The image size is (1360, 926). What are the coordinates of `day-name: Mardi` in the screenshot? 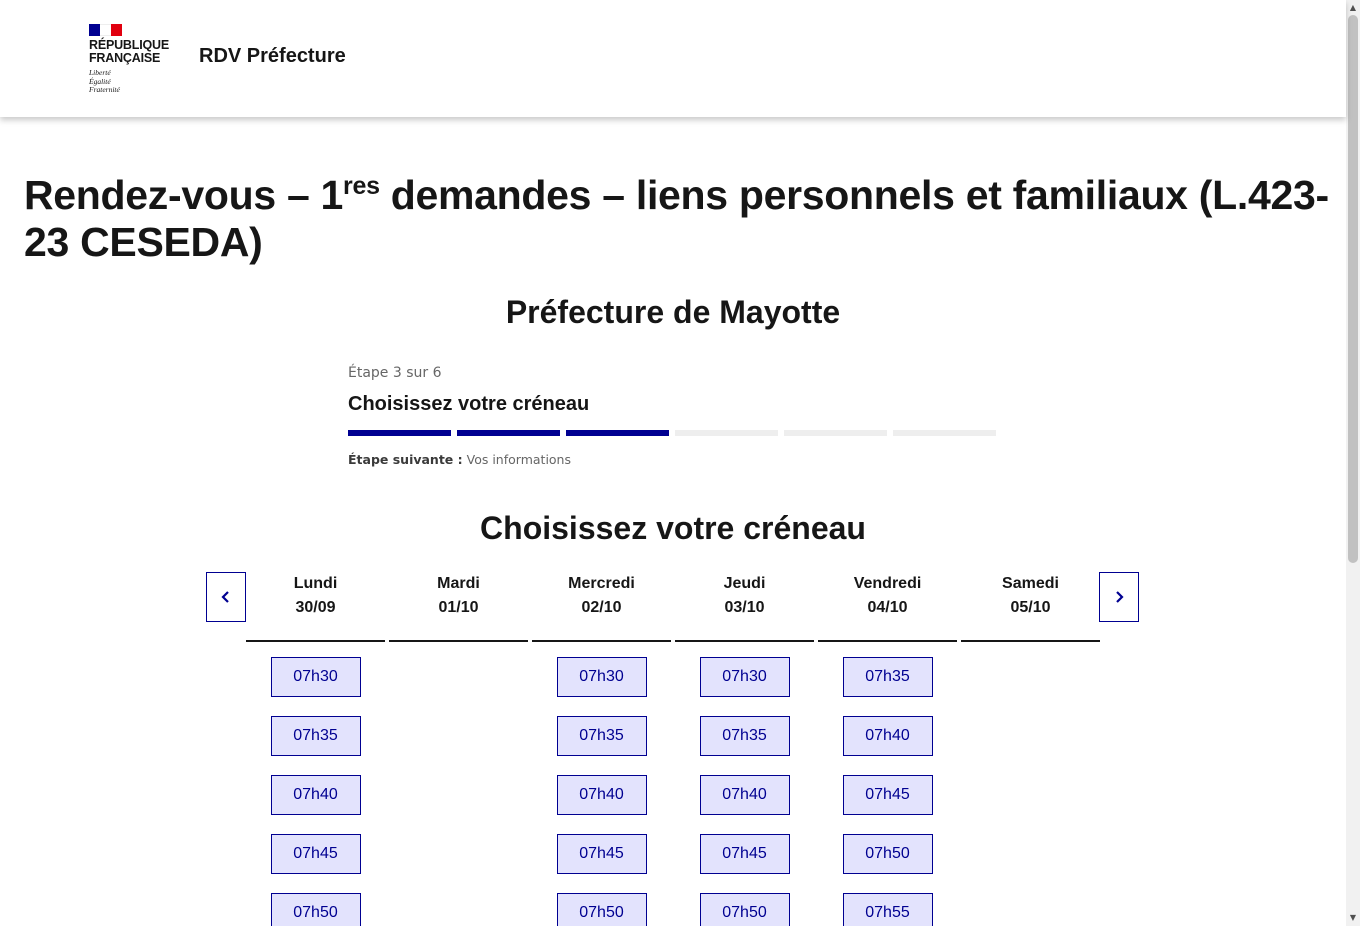 It's located at (458, 583).